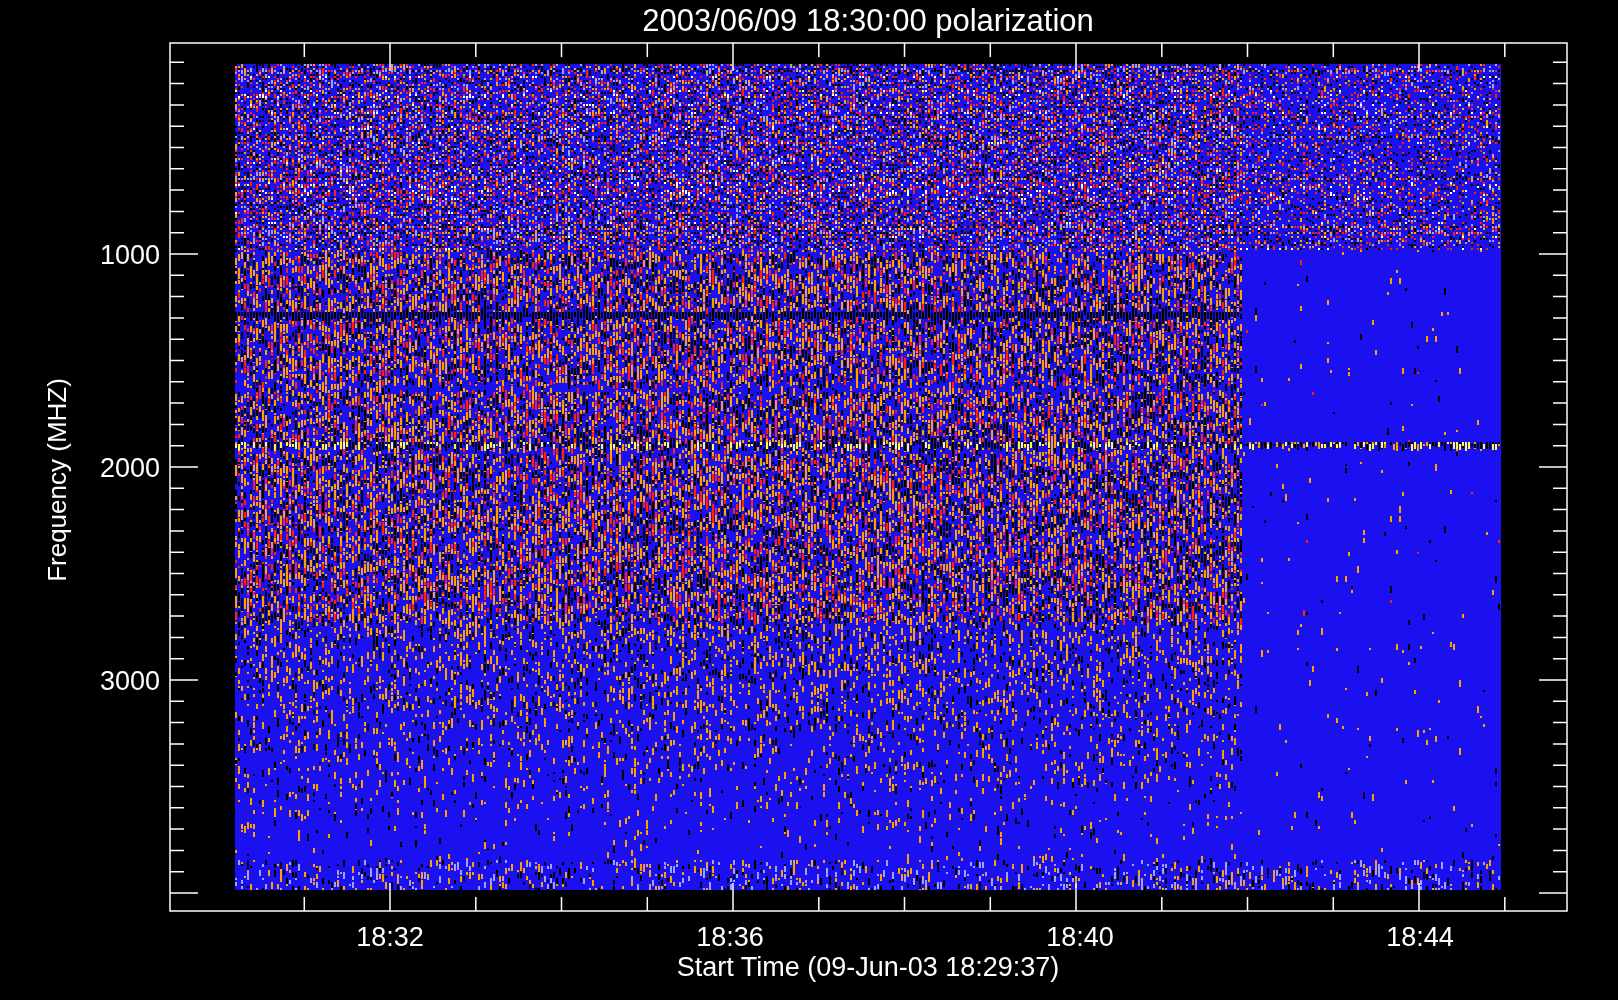  What do you see at coordinates (868, 967) in the screenshot?
I see `x-axis-label: Start Time (09-Jun-03 18:29:37)` at bounding box center [868, 967].